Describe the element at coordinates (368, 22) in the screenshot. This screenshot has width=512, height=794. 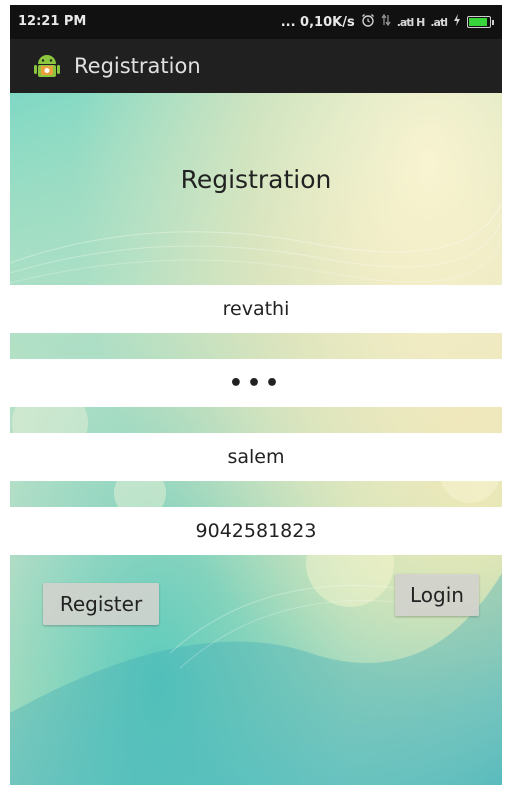
I see `alarm-clock-icon` at that location.